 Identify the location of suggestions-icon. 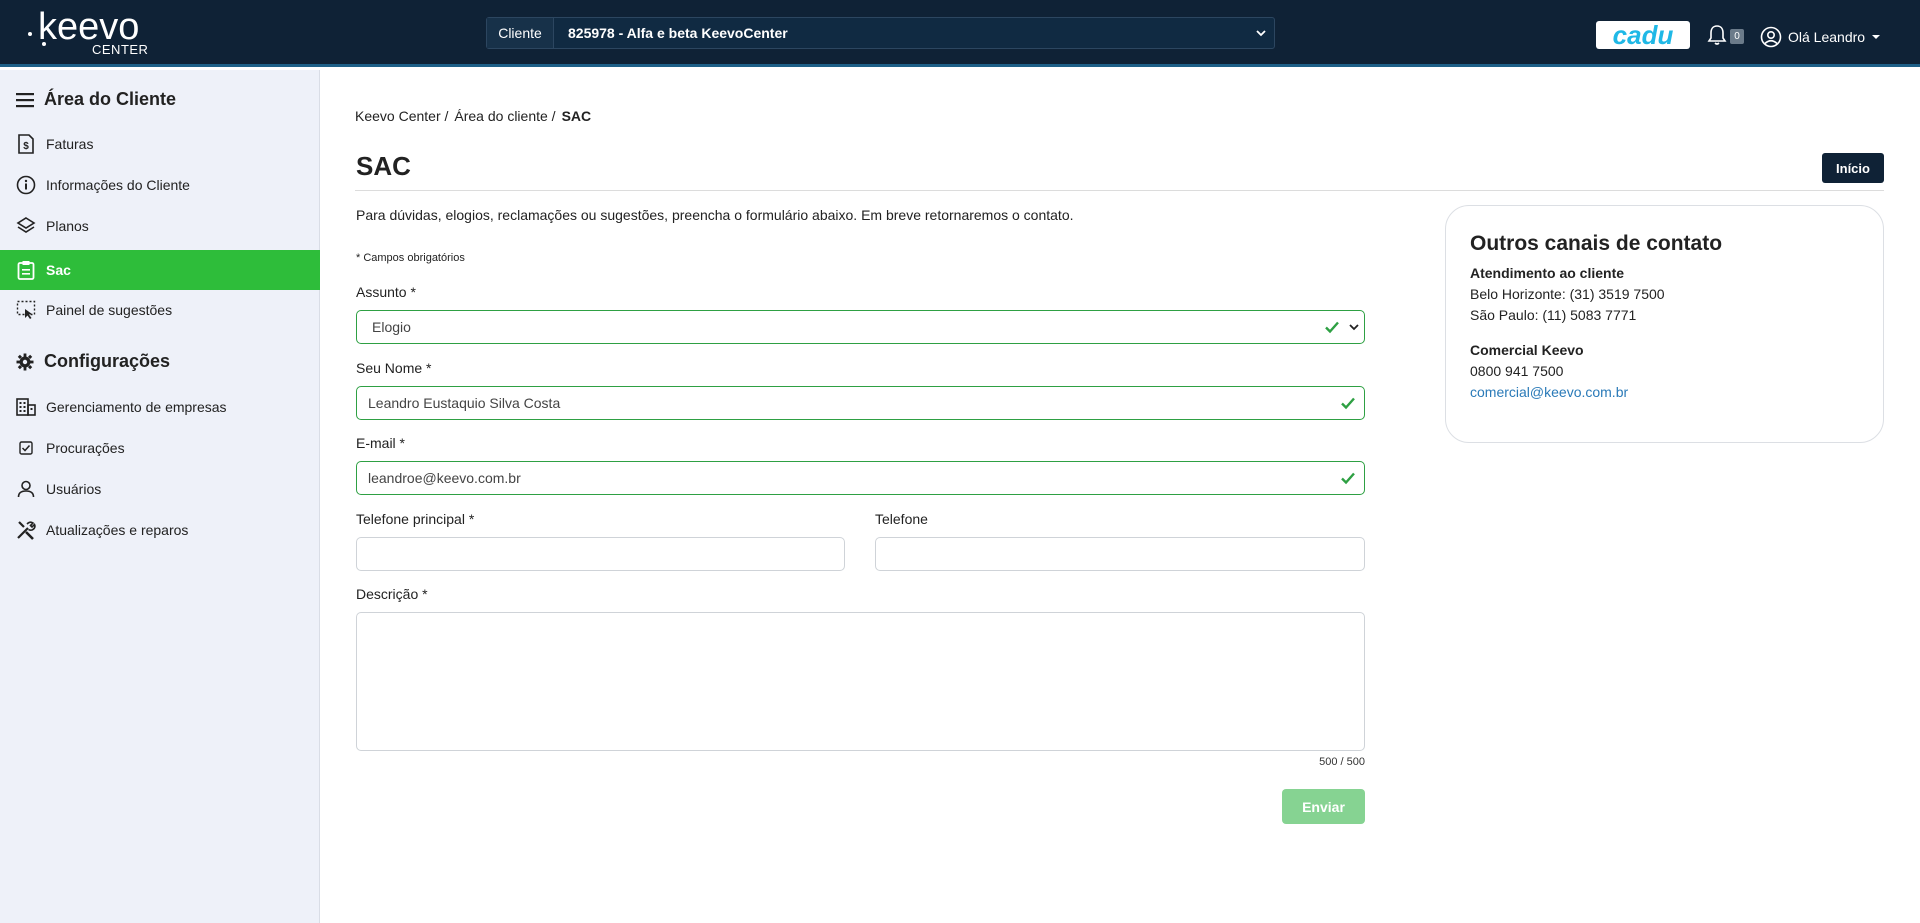
(26, 310).